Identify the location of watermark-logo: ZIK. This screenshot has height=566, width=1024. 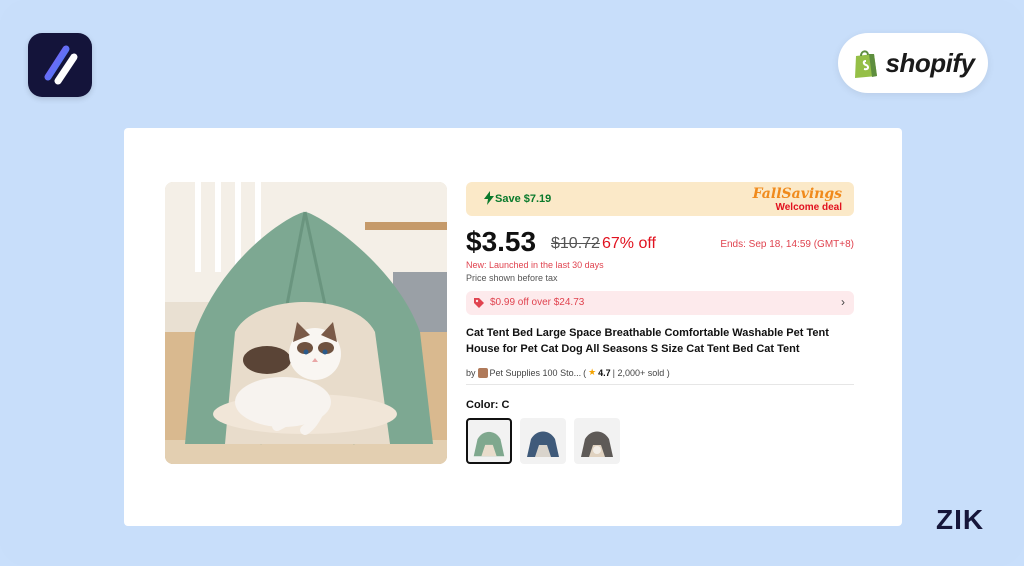
(960, 519).